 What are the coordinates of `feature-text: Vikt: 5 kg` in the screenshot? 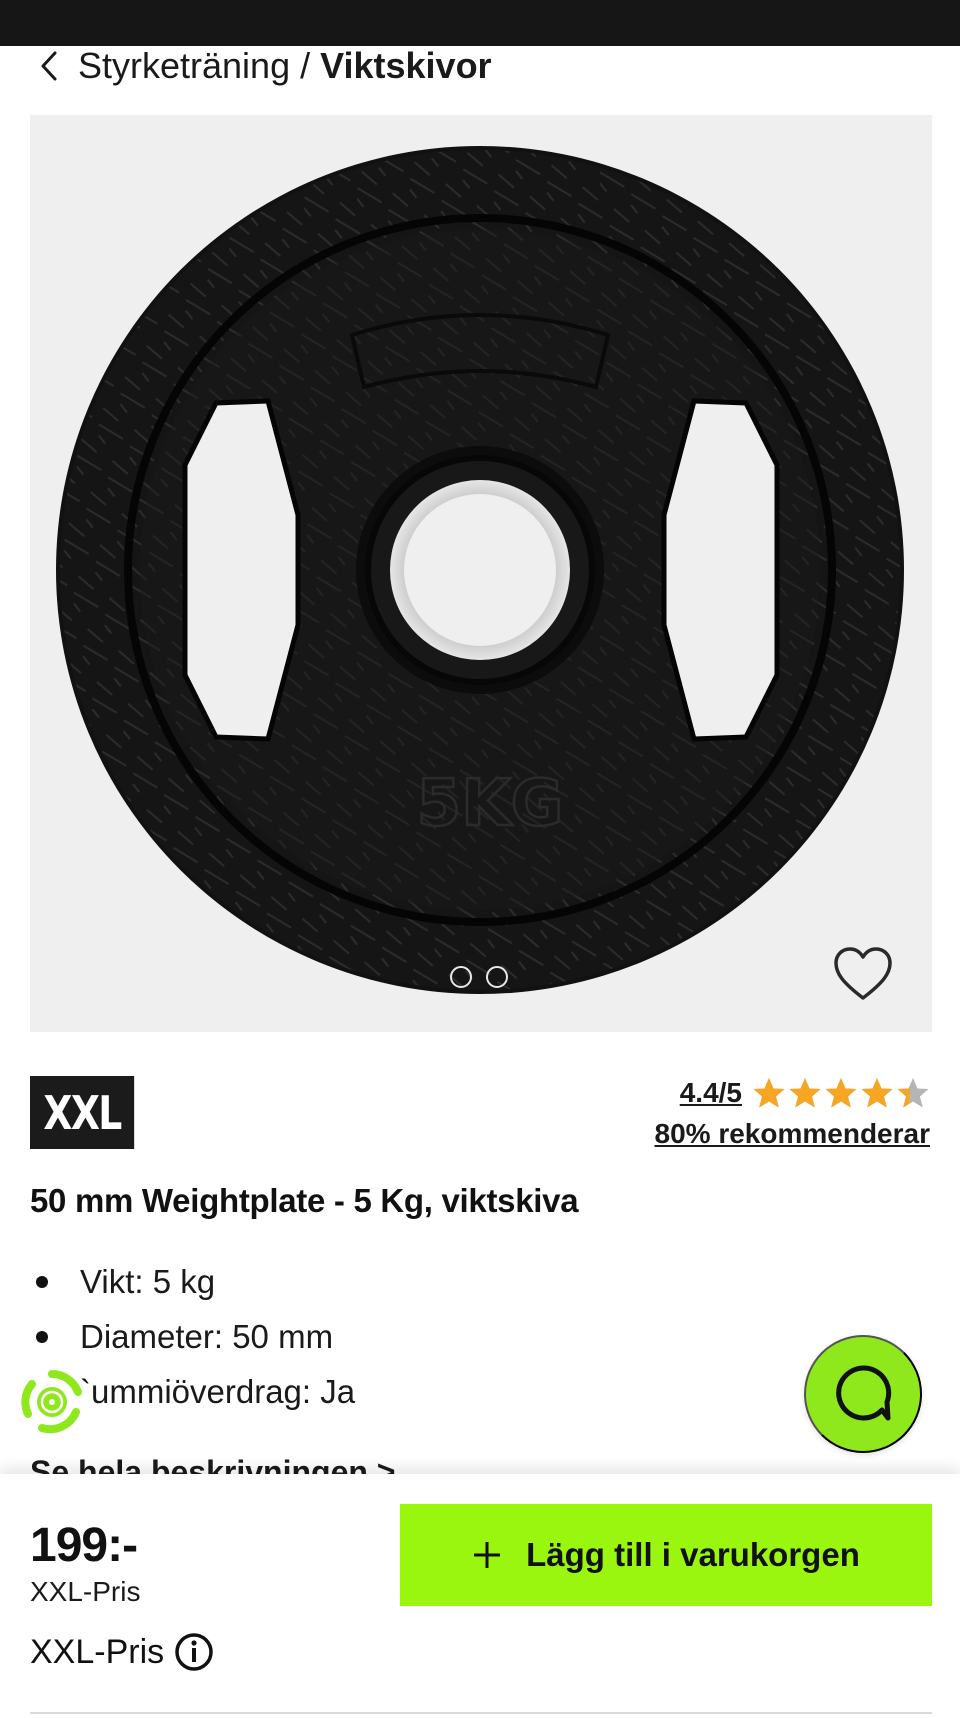 It's located at (148, 1281).